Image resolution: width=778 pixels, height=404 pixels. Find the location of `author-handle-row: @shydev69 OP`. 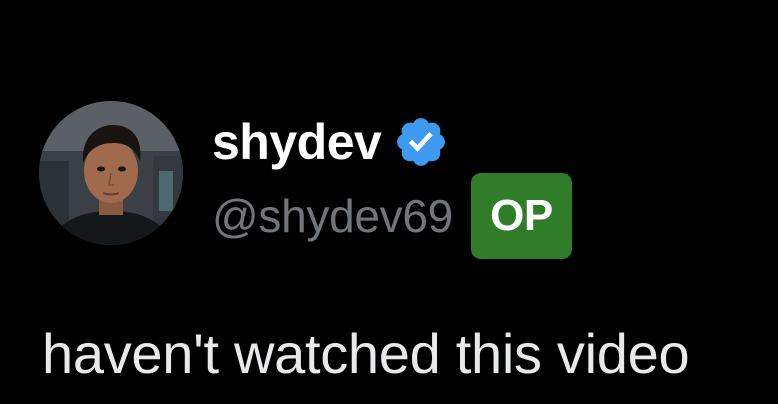

author-handle-row: @shydev69 OP is located at coordinates (392, 216).